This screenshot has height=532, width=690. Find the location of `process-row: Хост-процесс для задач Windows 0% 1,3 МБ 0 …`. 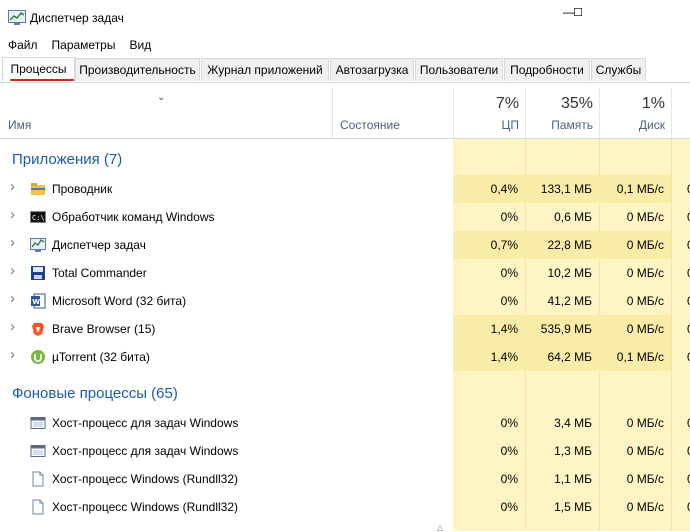

process-row: Хост-процесс для задач Windows 0% 1,3 МБ 0 … is located at coordinates (345, 451).